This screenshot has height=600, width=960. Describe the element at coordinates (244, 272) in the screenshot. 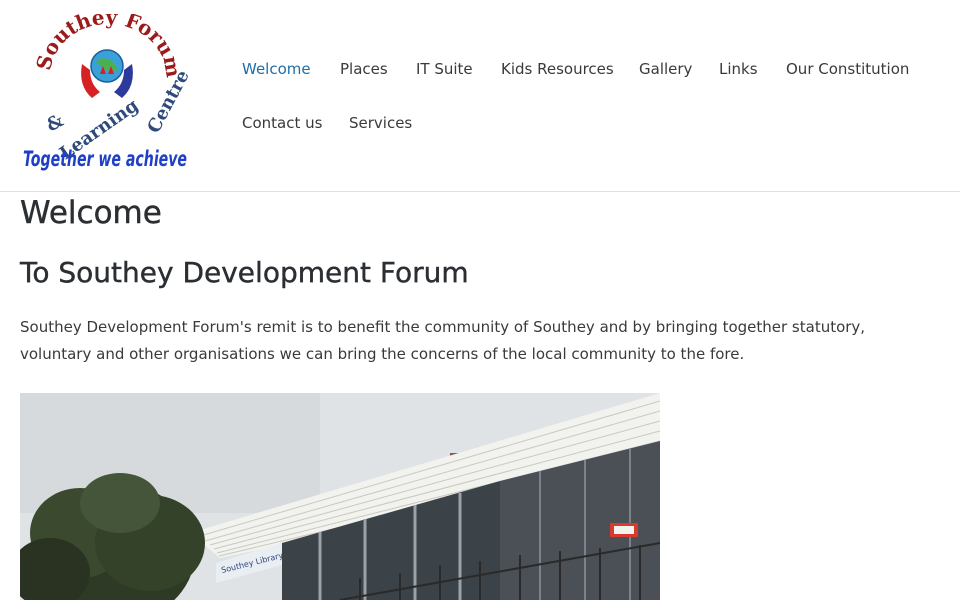

I see `page-subtitle: To Southey Development Forum` at that location.